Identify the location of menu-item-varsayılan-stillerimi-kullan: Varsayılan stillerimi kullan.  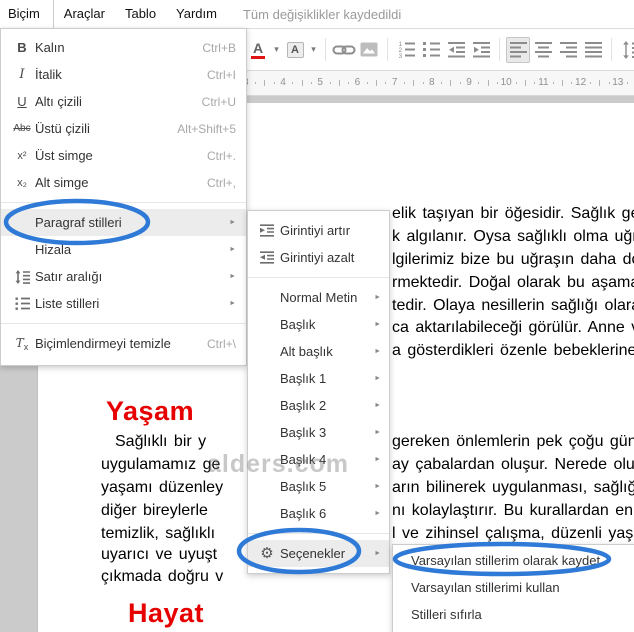
(513, 587).